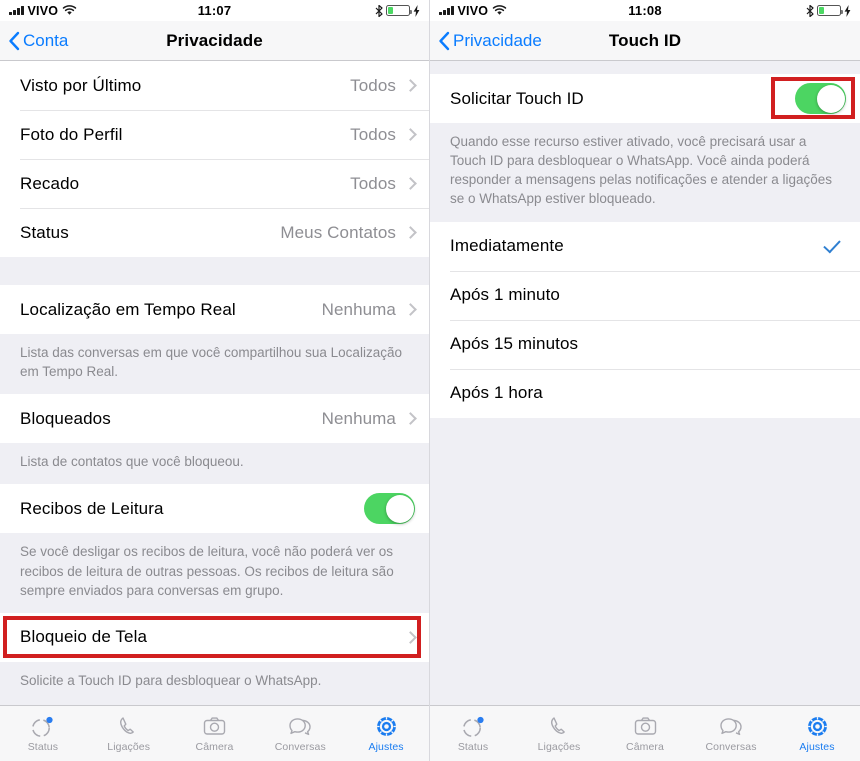 The width and height of the screenshot is (860, 761). I want to click on read-receipts-toggle, so click(389, 509).